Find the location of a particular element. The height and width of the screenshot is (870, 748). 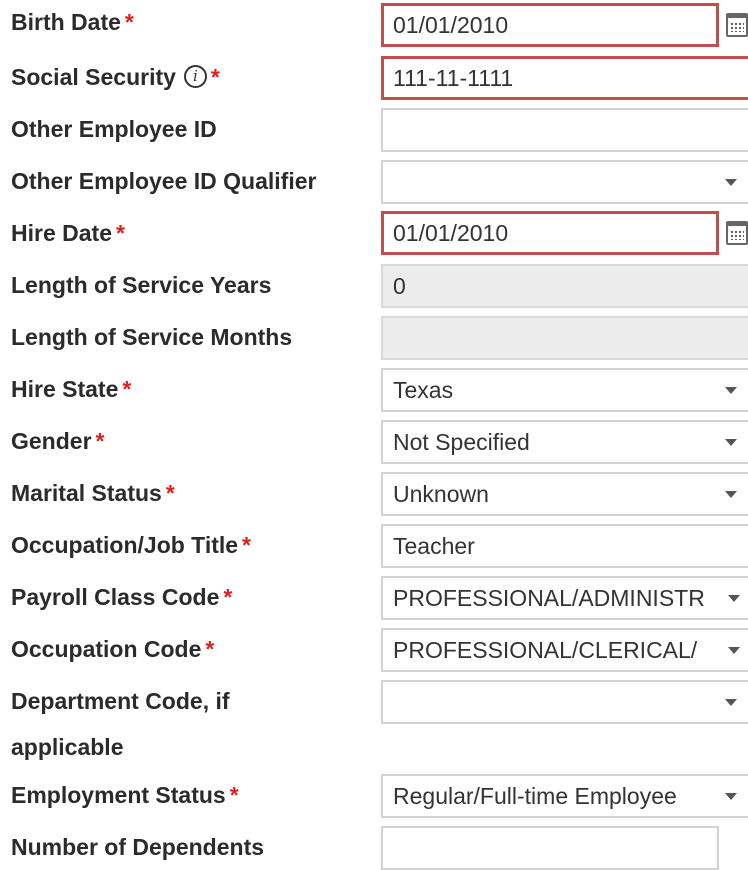

gender-label-text: Gender is located at coordinates (51, 441).